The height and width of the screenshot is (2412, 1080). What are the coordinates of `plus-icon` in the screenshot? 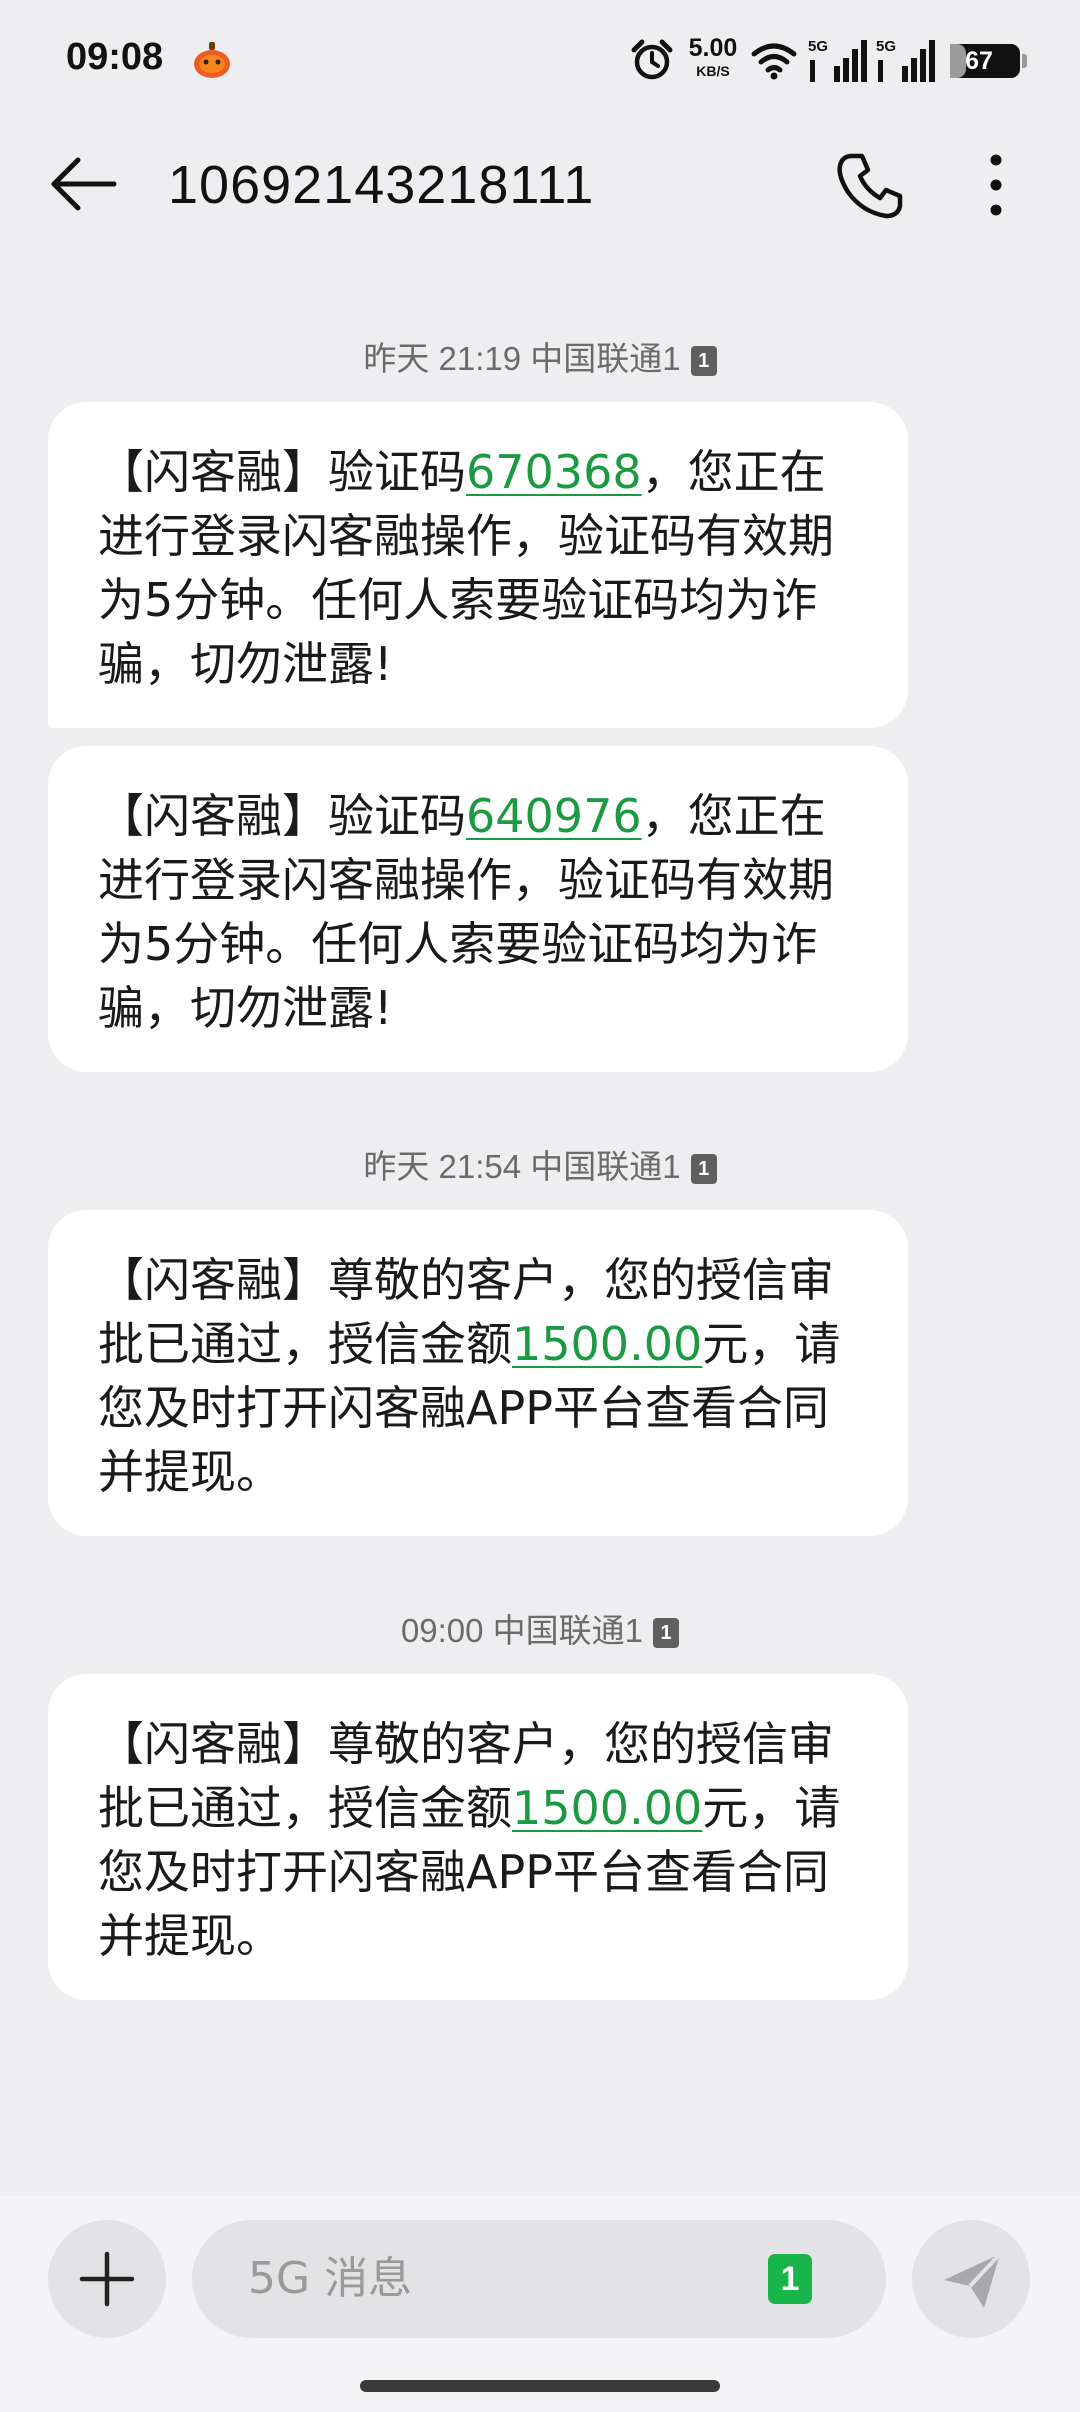 It's located at (107, 2279).